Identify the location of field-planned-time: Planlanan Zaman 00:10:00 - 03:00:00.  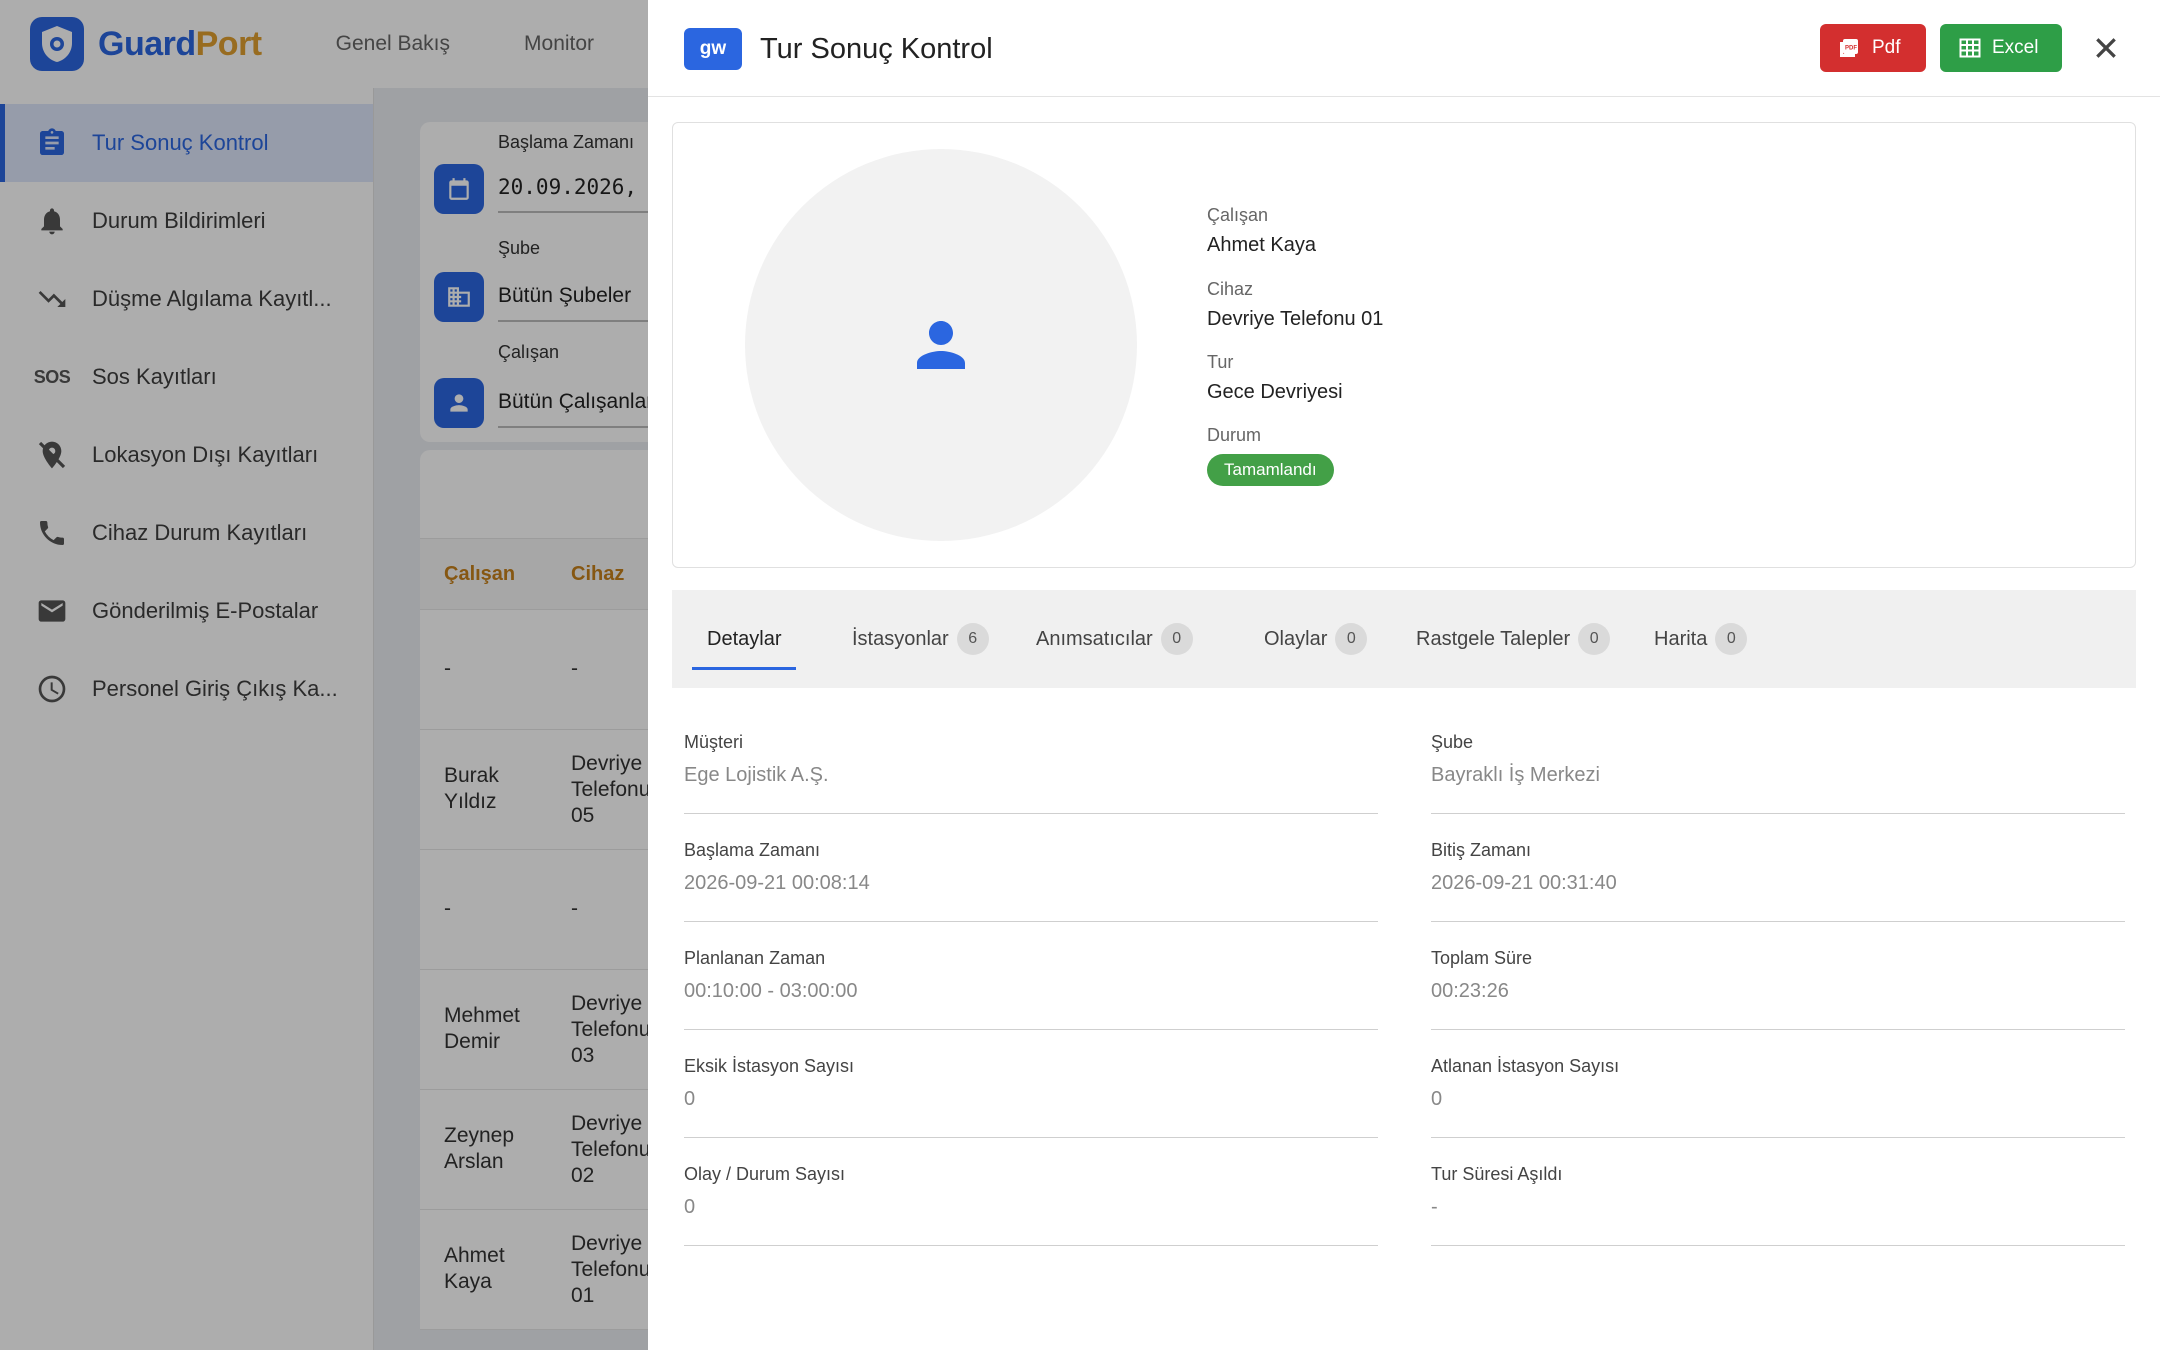
(1031, 989).